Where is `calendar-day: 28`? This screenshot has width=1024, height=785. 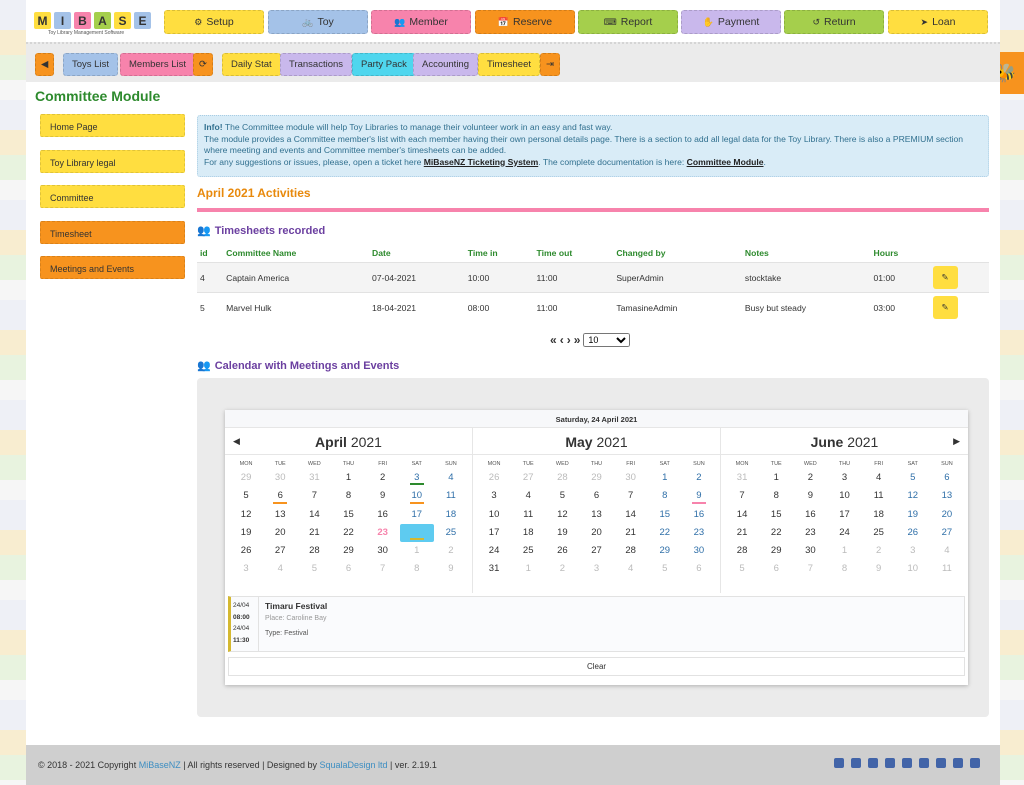
calendar-day: 28 is located at coordinates (314, 551).